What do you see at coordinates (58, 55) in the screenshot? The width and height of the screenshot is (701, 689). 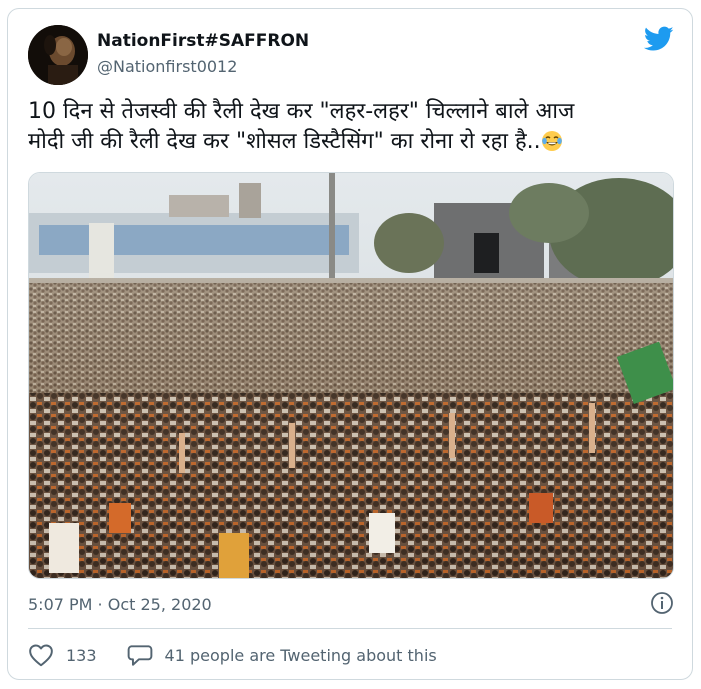 I see `avatar` at bounding box center [58, 55].